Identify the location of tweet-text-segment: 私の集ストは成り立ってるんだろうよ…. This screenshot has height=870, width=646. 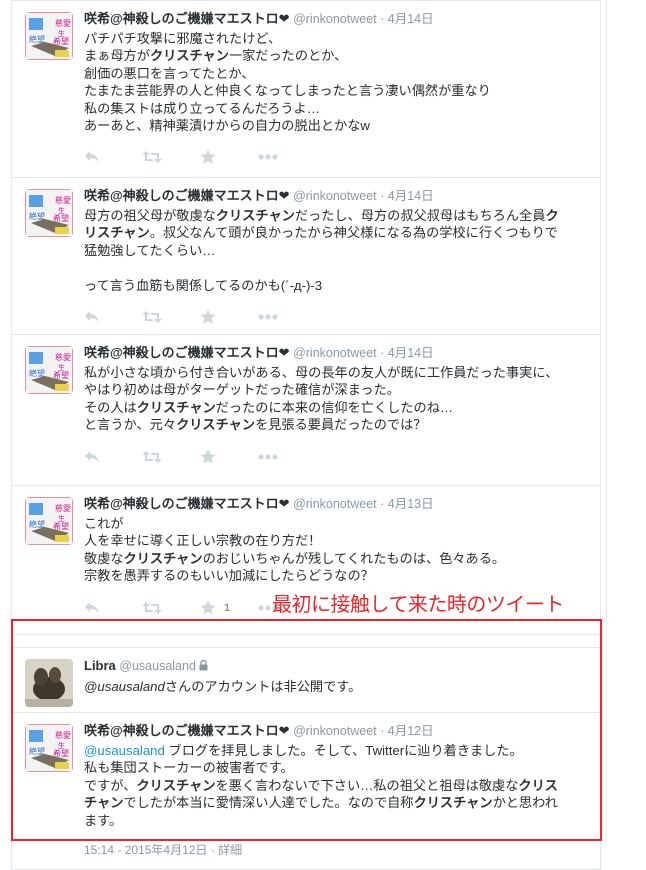
(202, 108).